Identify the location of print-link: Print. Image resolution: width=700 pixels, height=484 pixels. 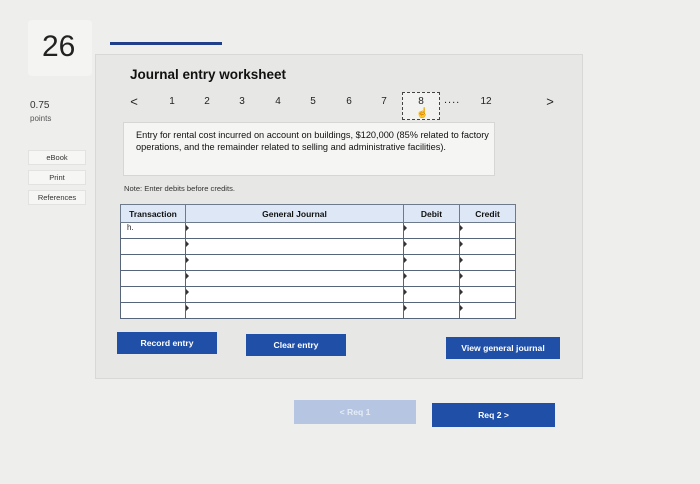
(57, 177).